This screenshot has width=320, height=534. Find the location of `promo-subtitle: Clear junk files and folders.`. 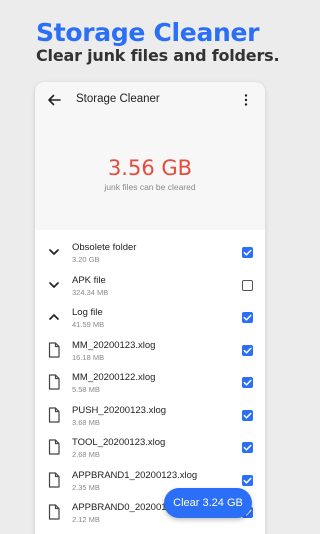

promo-subtitle: Clear junk files and folders. is located at coordinates (158, 55).